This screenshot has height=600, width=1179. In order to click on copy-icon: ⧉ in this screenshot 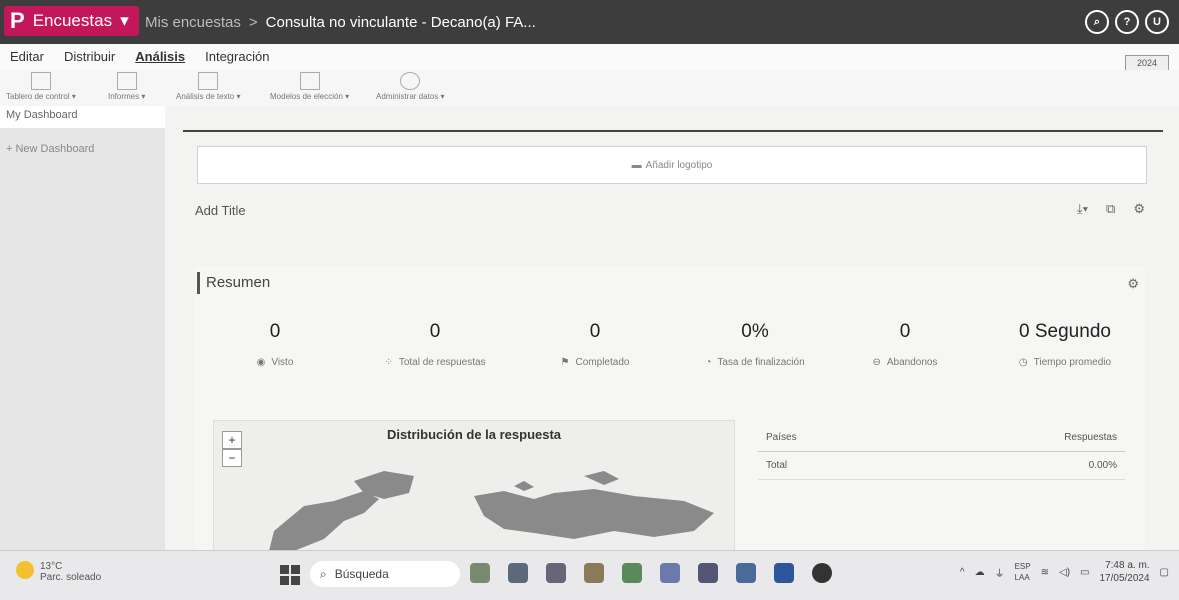, I will do `click(1110, 209)`.